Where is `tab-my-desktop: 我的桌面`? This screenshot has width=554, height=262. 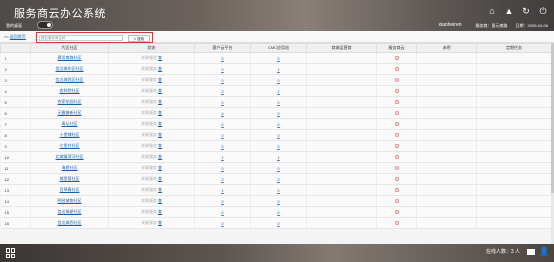 tab-my-desktop: 我的桌面 is located at coordinates (14, 25).